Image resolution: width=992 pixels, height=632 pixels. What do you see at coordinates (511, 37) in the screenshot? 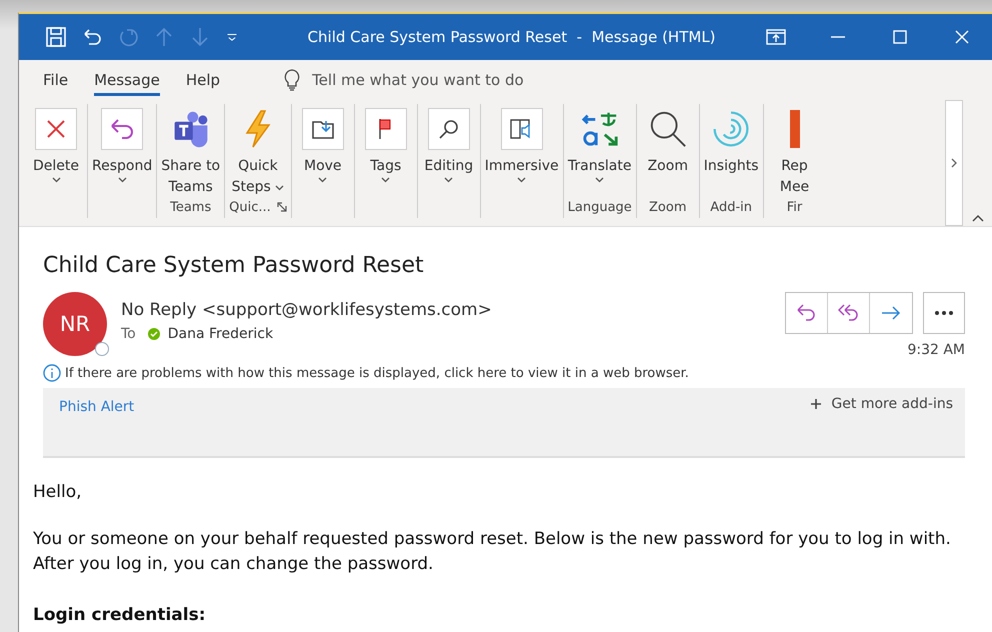
I see `window-title: Child Care System Password Reset - Message (HTML)` at bounding box center [511, 37].